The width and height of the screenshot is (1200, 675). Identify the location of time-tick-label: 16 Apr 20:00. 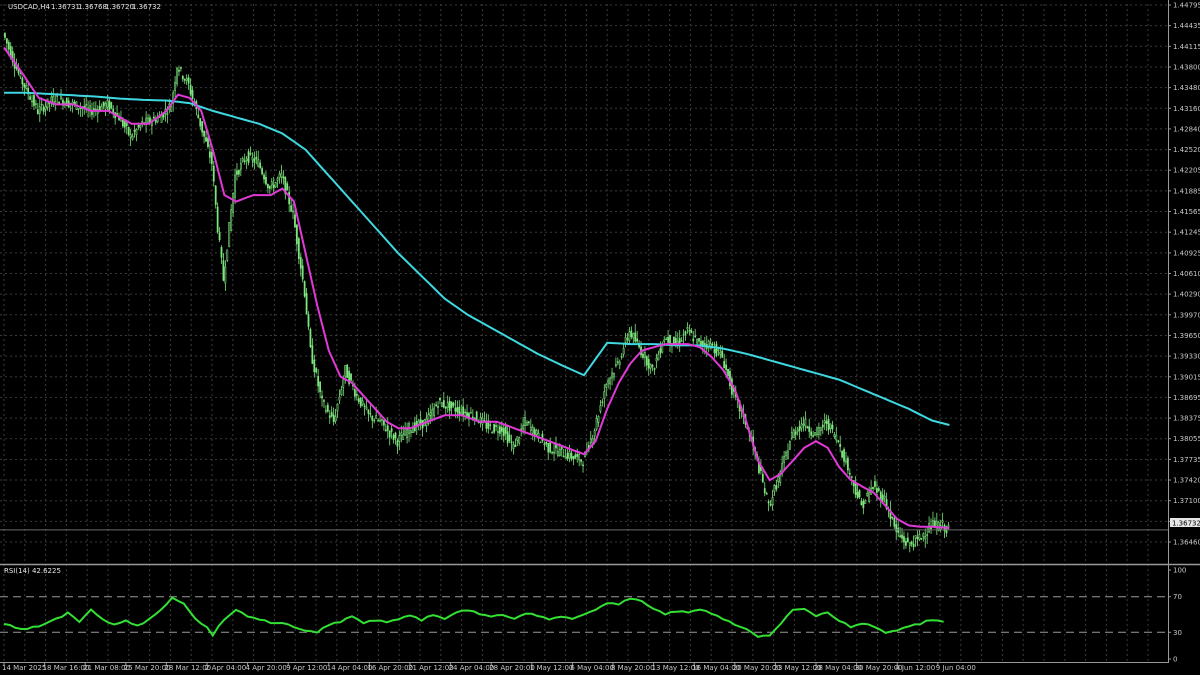
(390, 668).